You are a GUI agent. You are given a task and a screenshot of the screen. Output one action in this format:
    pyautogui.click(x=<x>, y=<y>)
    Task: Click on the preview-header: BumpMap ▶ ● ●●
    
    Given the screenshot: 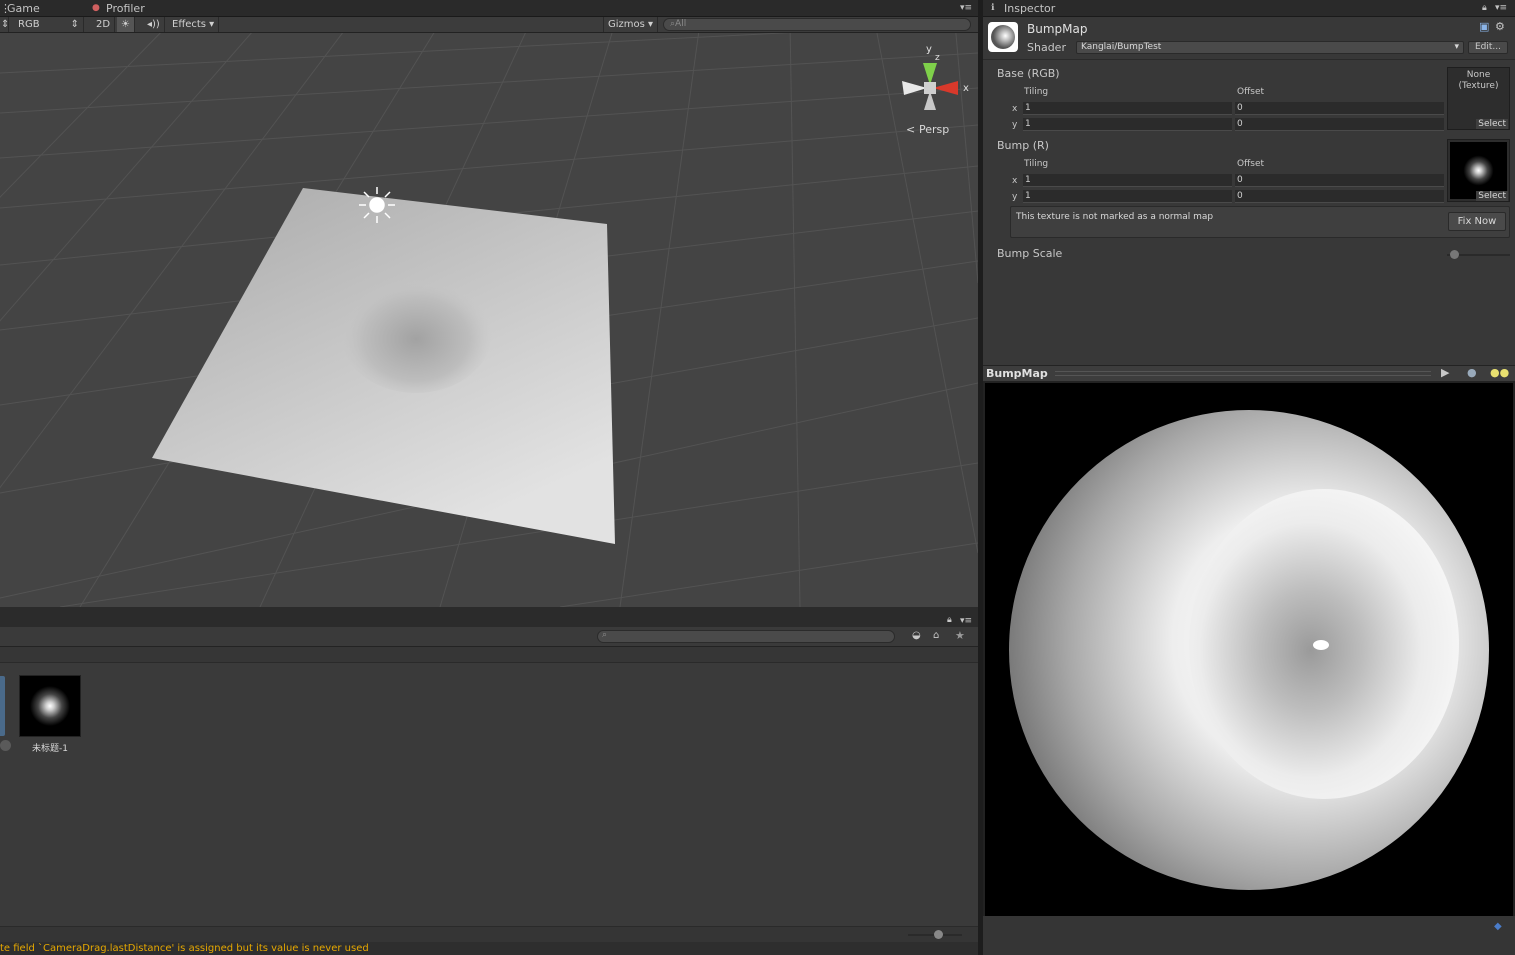 What is the action you would take?
    pyautogui.click(x=1249, y=373)
    